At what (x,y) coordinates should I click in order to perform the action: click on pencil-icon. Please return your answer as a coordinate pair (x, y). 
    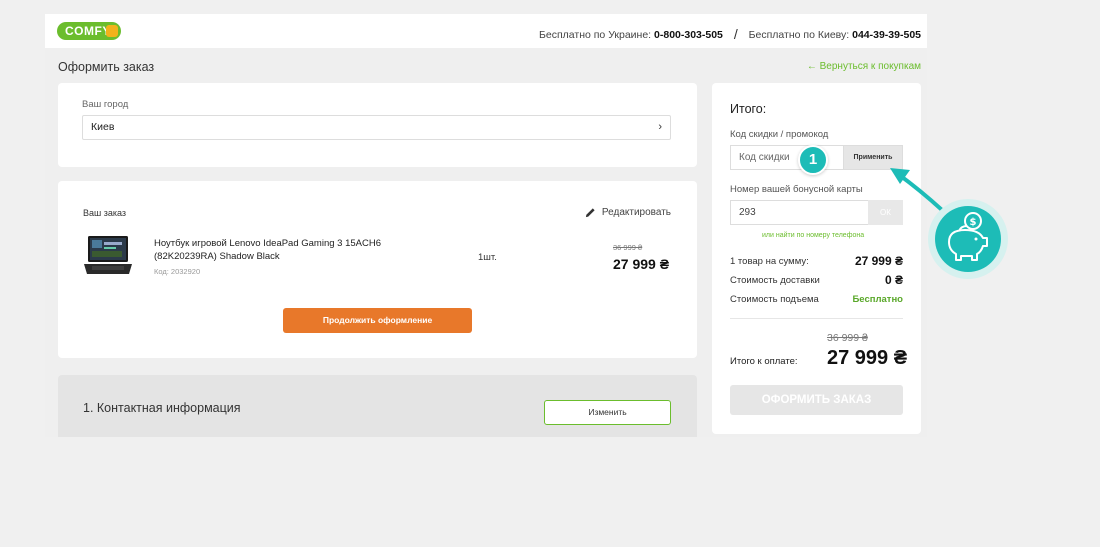
    Looking at the image, I should click on (590, 213).